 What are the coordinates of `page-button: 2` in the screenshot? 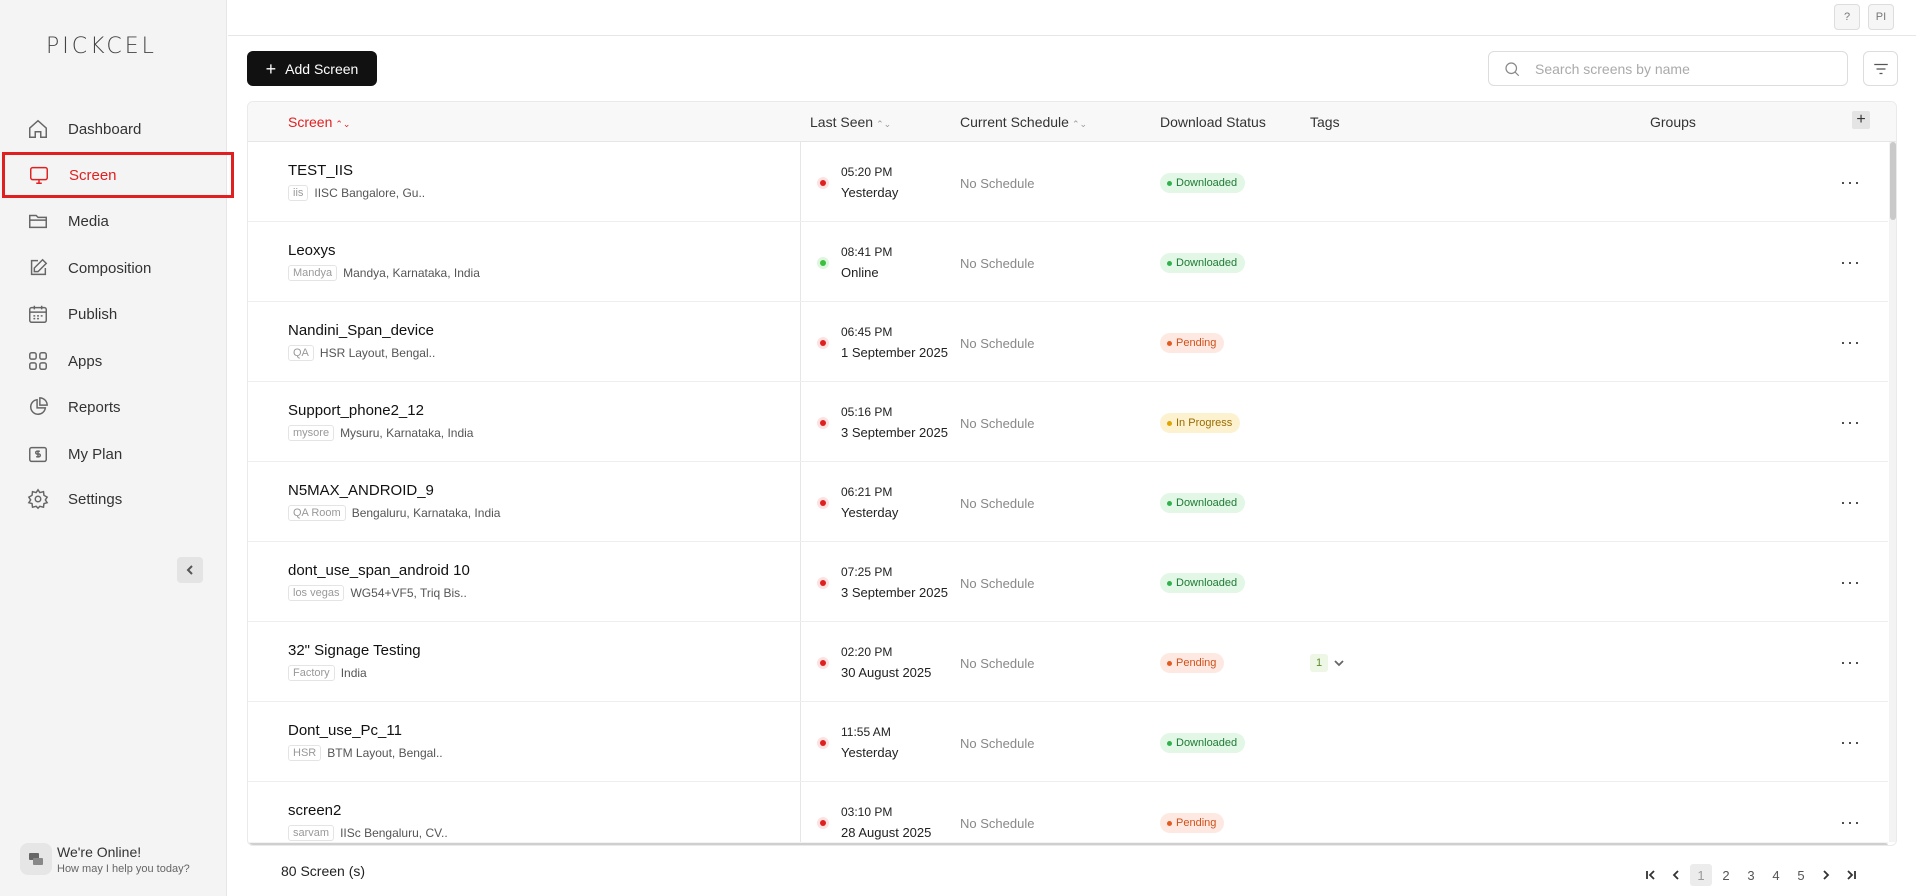 It's located at (1726, 875).